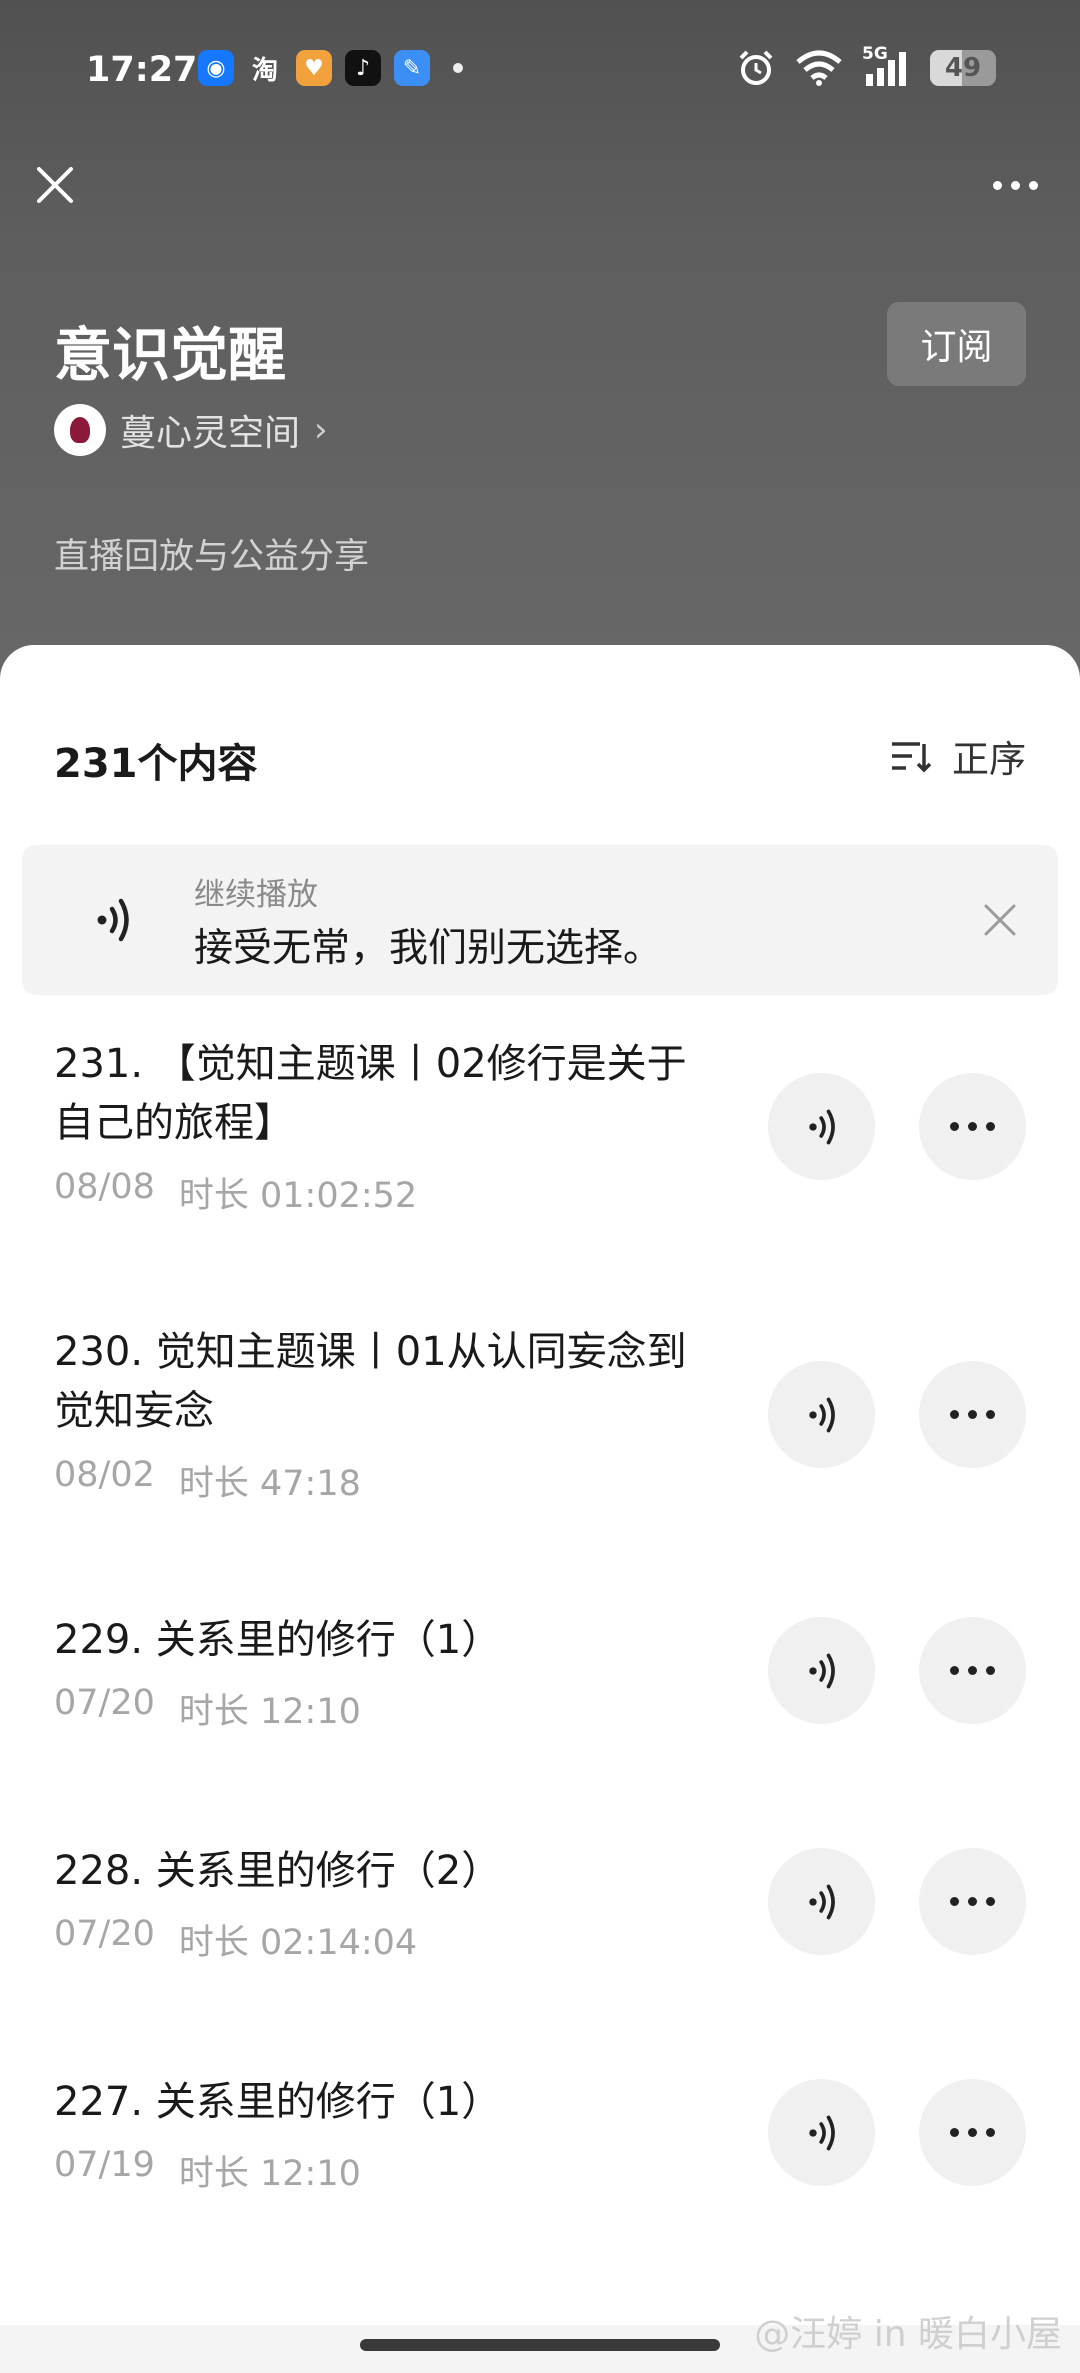  Describe the element at coordinates (104, 2165) in the screenshot. I see `episode-date: 07/19` at that location.